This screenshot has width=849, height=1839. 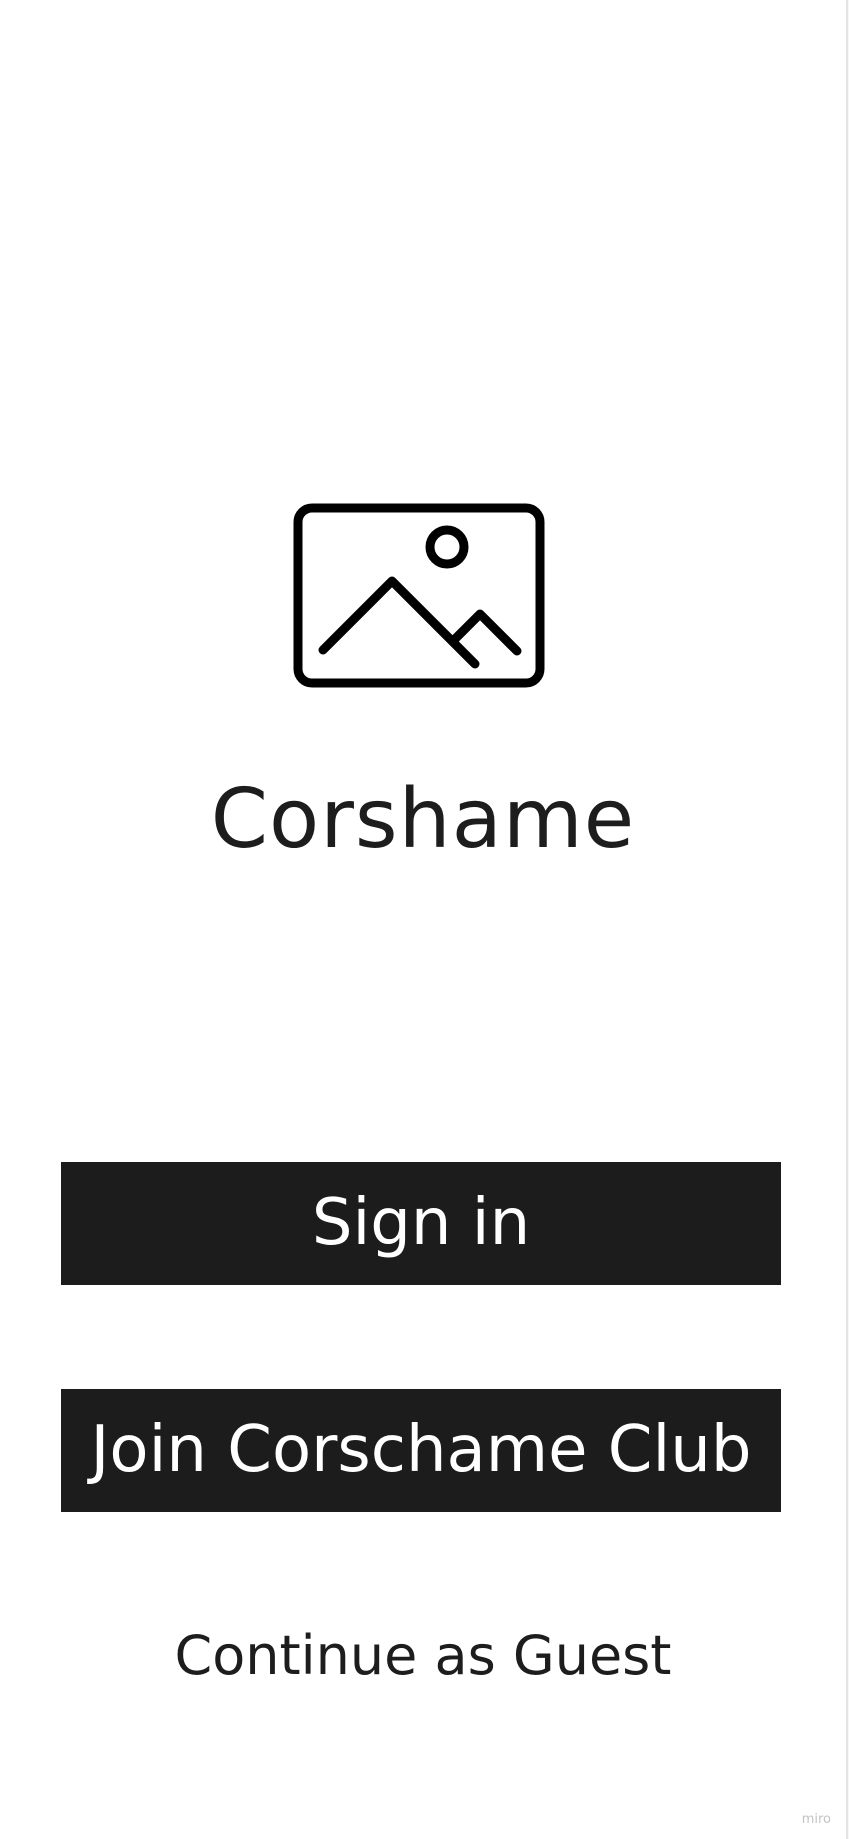 What do you see at coordinates (423, 1656) in the screenshot?
I see `continue-as-guest-link: Continue as Guest` at bounding box center [423, 1656].